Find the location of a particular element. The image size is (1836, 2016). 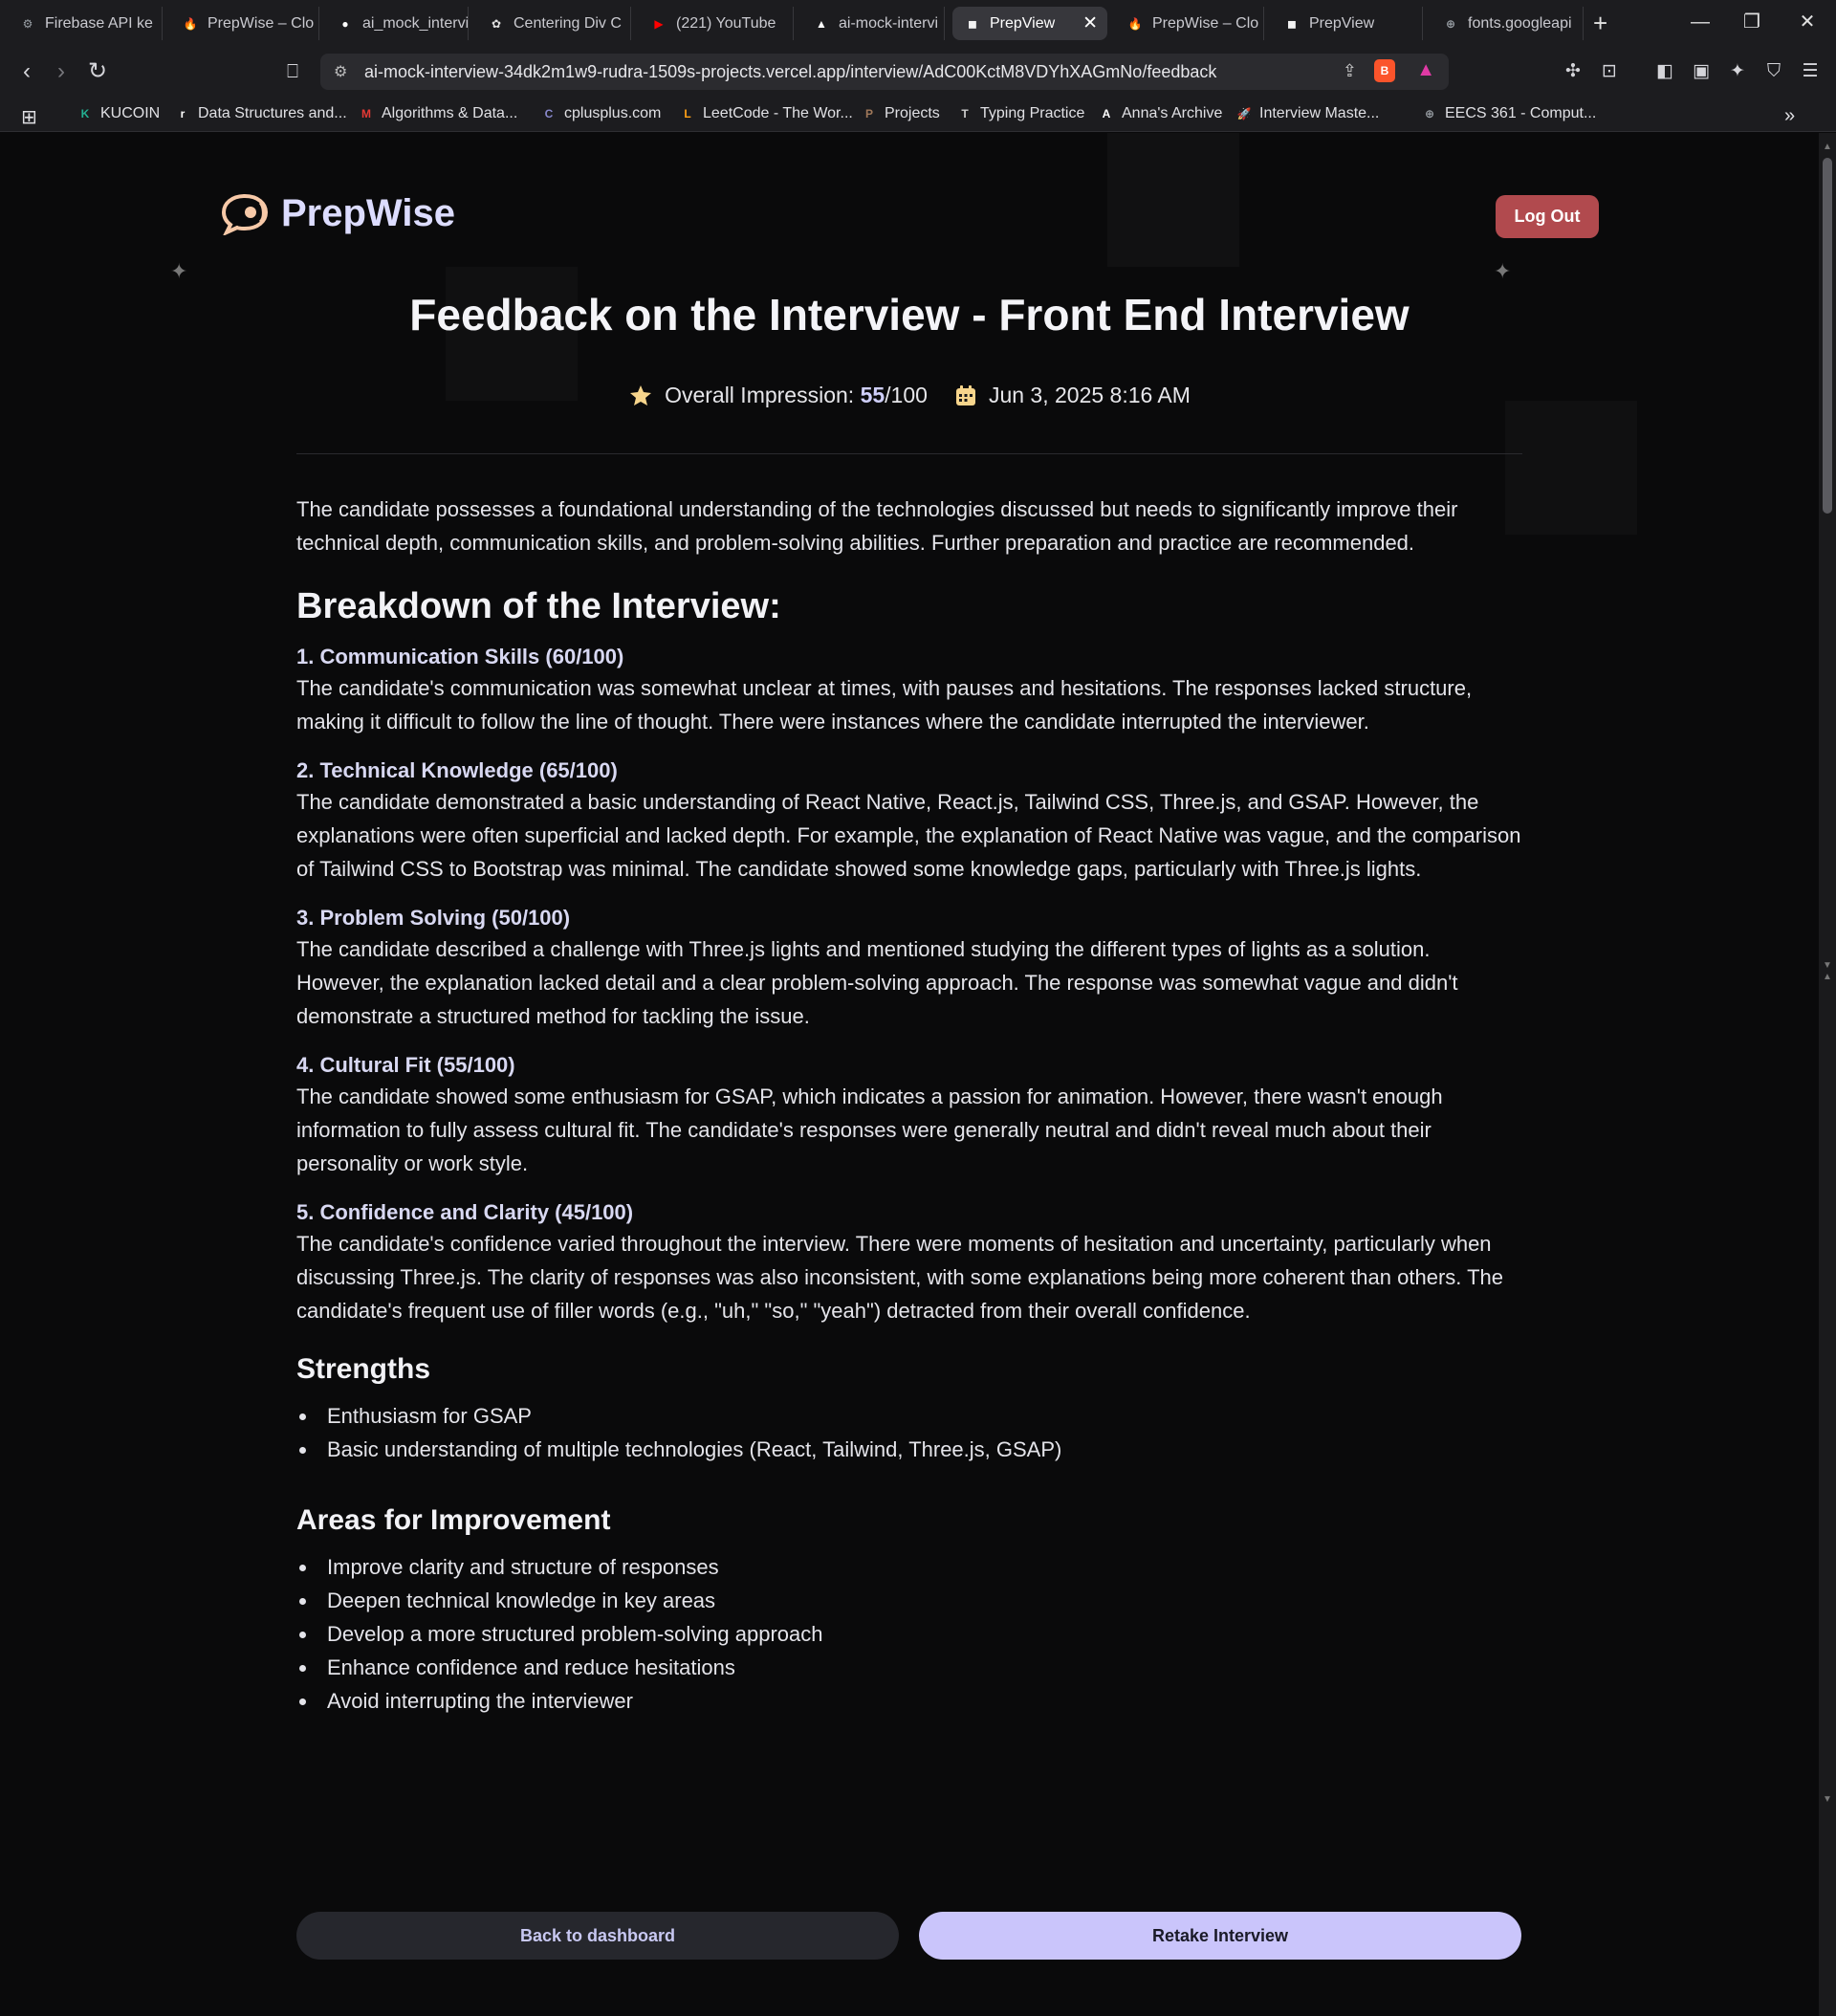

bookmark-item: Ccplusplus.com is located at coordinates (601, 113).